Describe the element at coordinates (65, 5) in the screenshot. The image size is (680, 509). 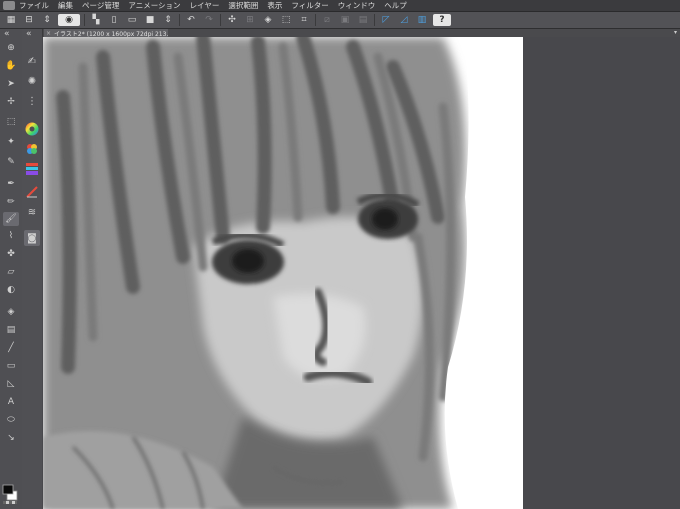
I see `menu-edit: 編集` at that location.